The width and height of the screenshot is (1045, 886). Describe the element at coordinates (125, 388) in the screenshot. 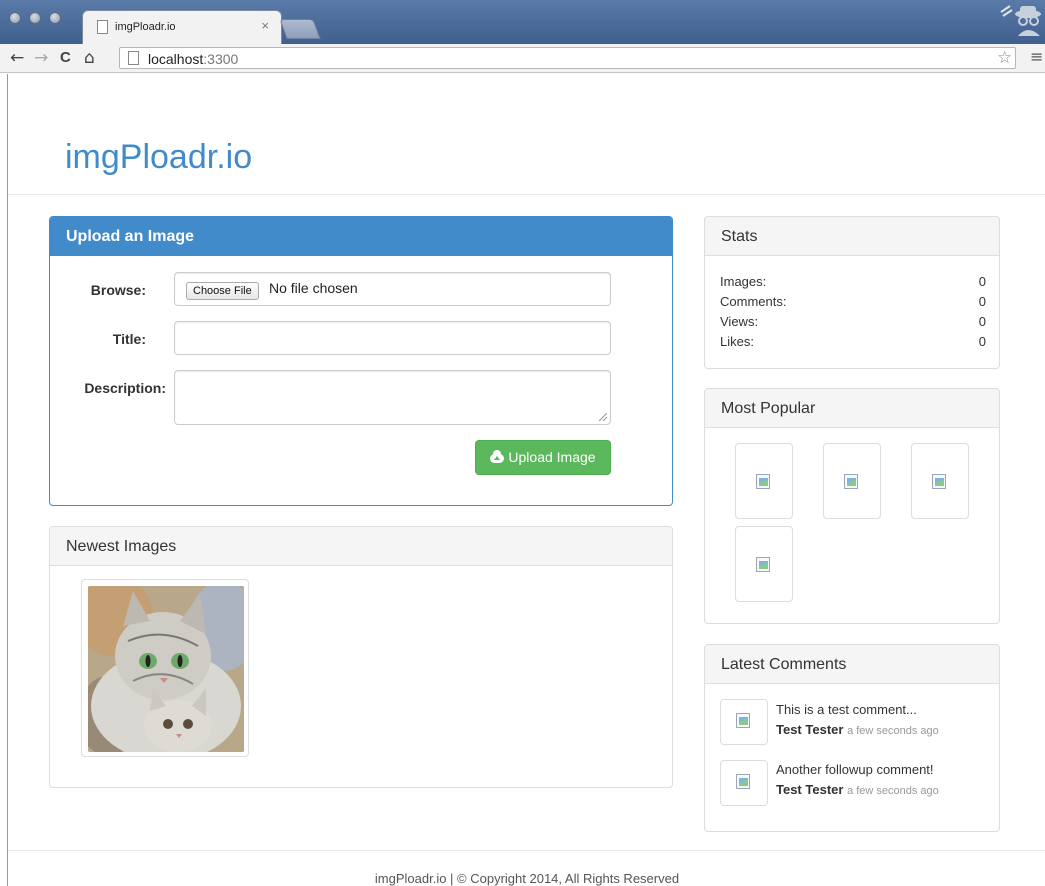

I see `description-label: Description:` at that location.